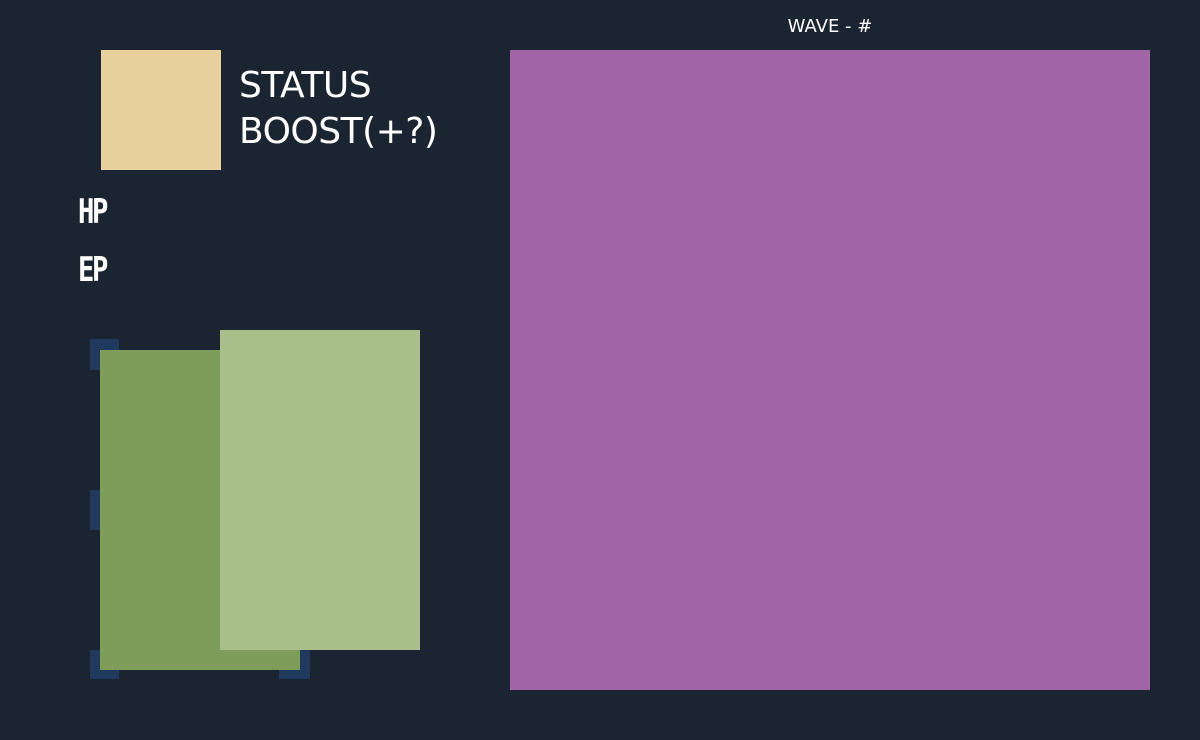  What do you see at coordinates (93, 212) in the screenshot?
I see `hp-label: HP` at bounding box center [93, 212].